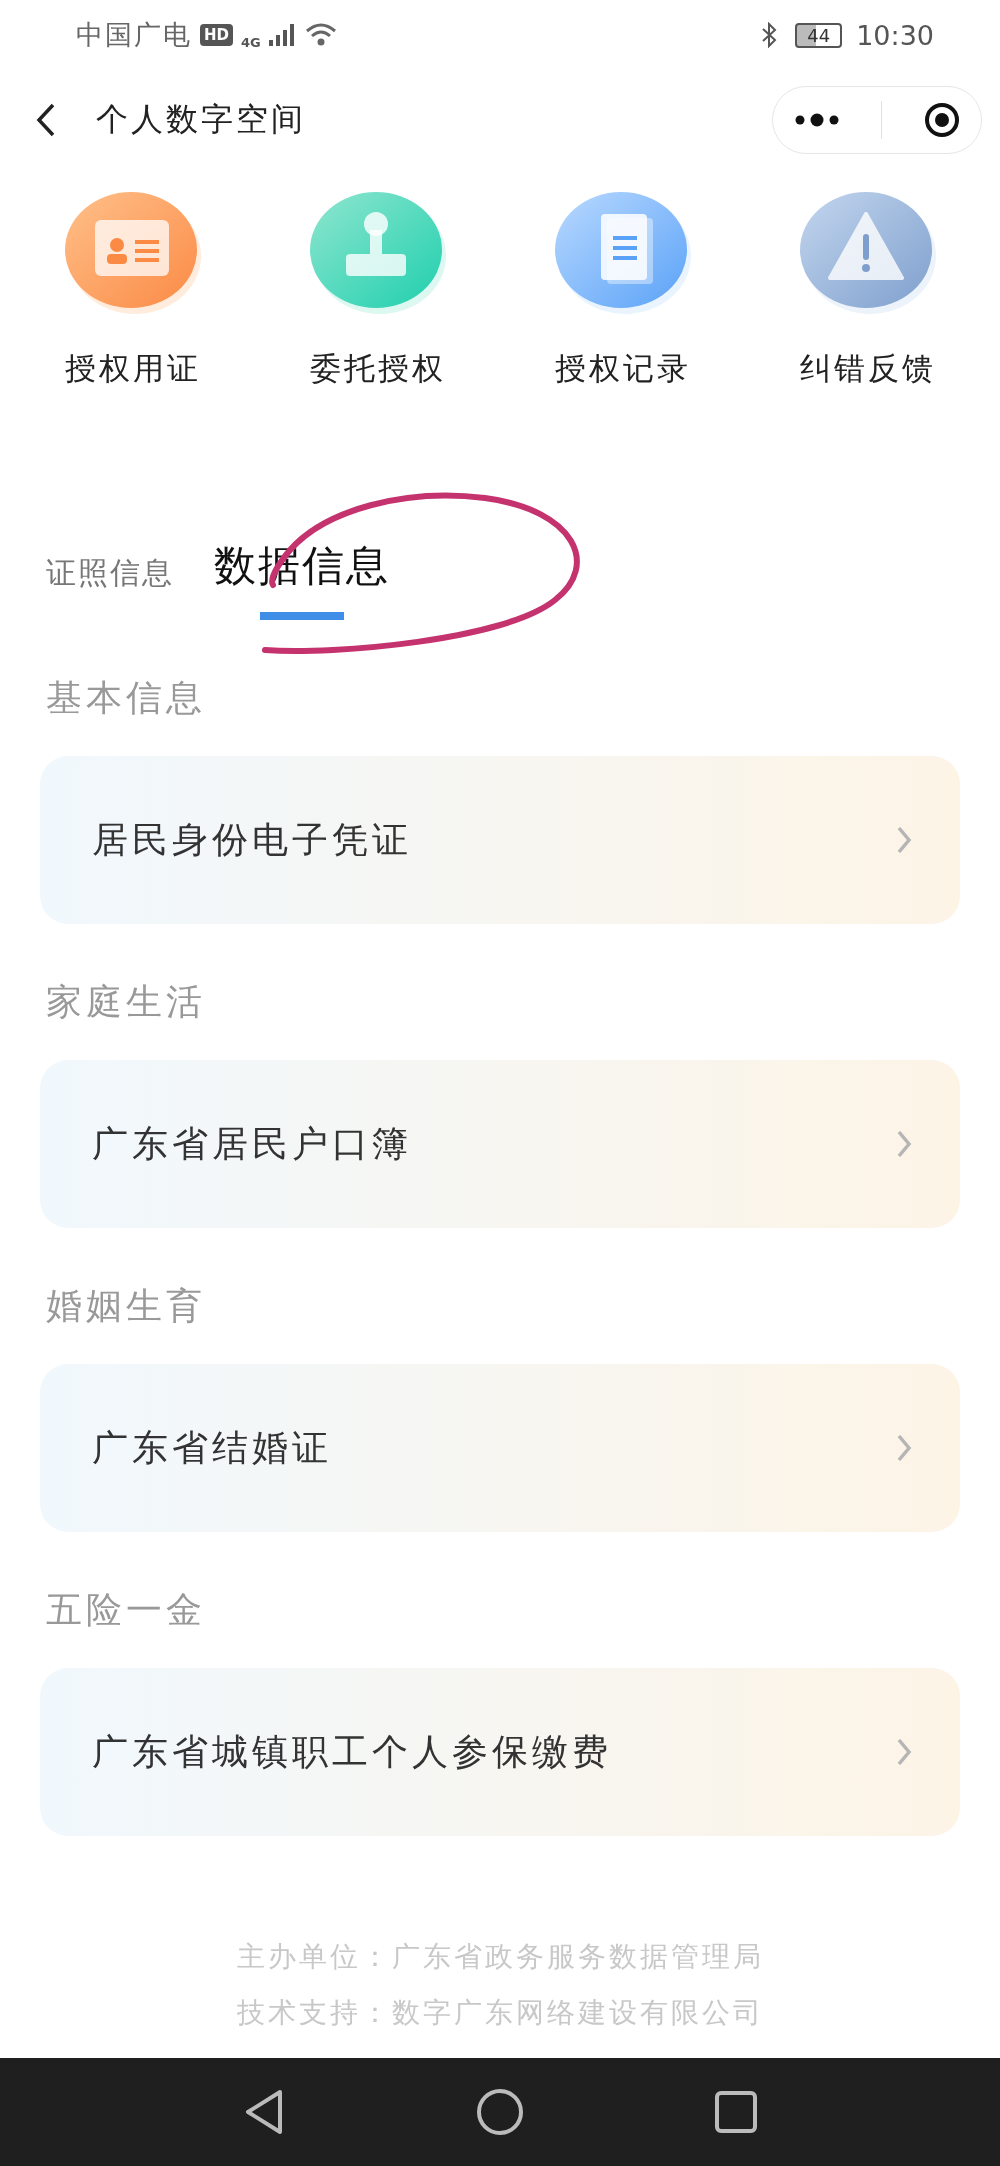  Describe the element at coordinates (132, 369) in the screenshot. I see `action-label: 授权用证` at that location.